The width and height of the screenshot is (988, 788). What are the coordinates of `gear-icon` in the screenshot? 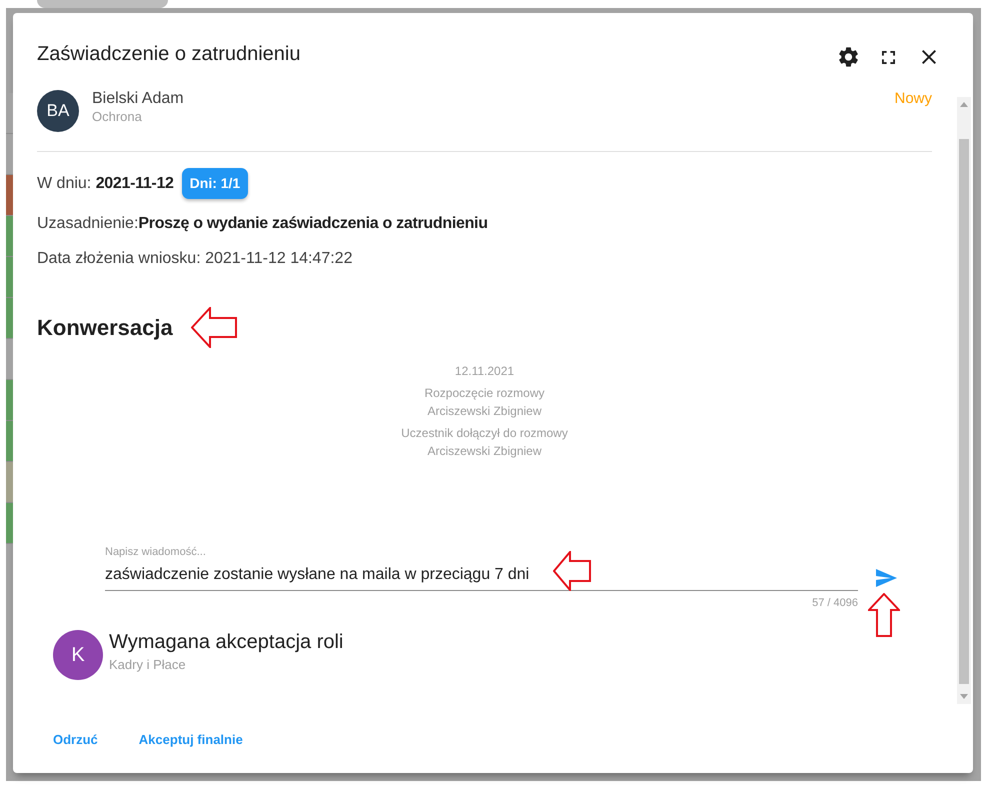 It's located at (848, 57).